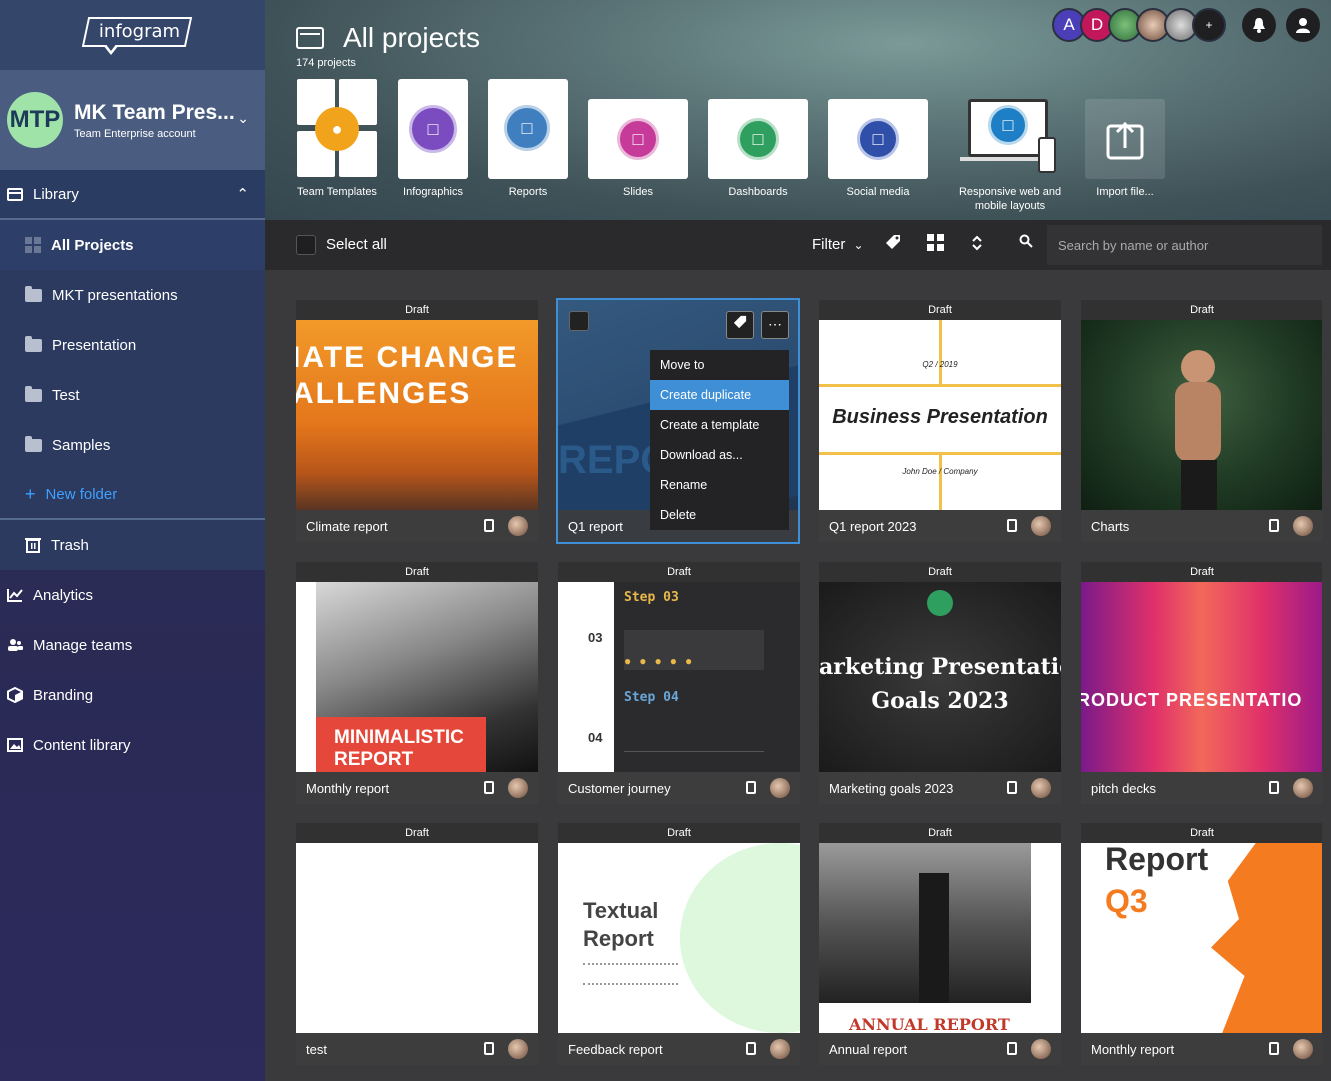 The image size is (1331, 1081). Describe the element at coordinates (132, 295) in the screenshot. I see `sidebar-item-mkt-presentations: MKT presentations` at that location.